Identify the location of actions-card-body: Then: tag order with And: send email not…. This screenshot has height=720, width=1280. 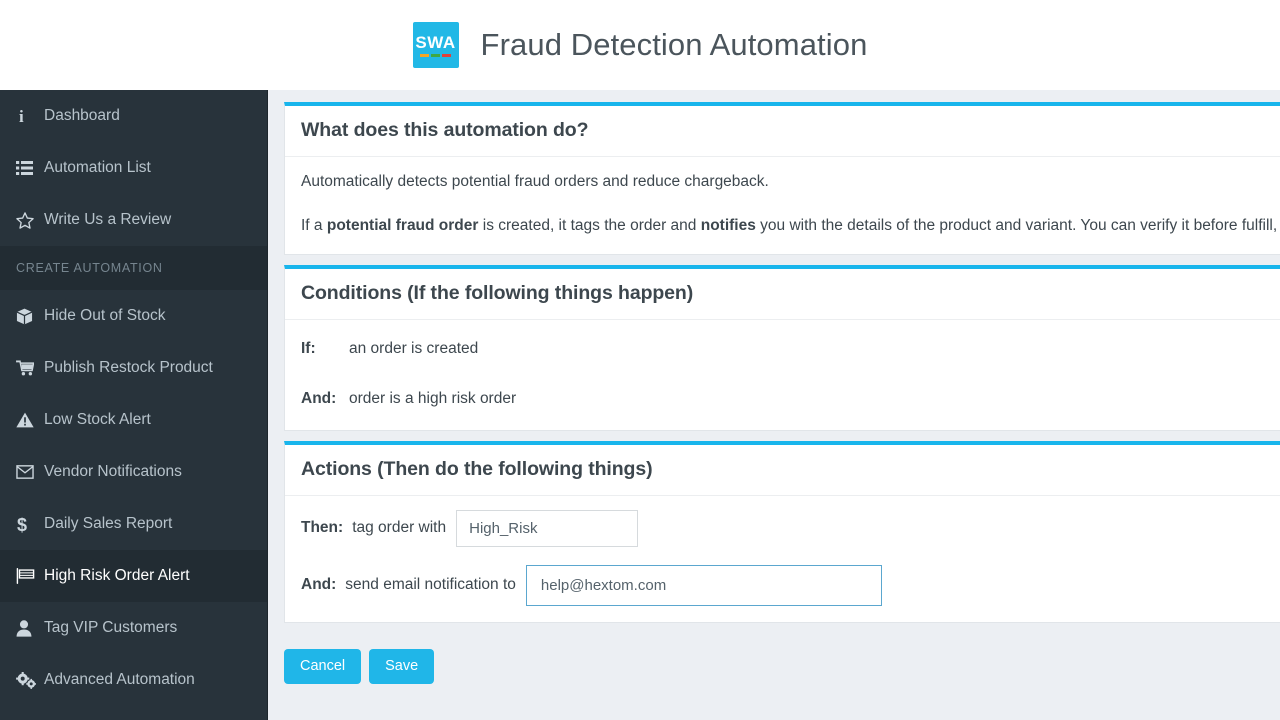
(782, 559).